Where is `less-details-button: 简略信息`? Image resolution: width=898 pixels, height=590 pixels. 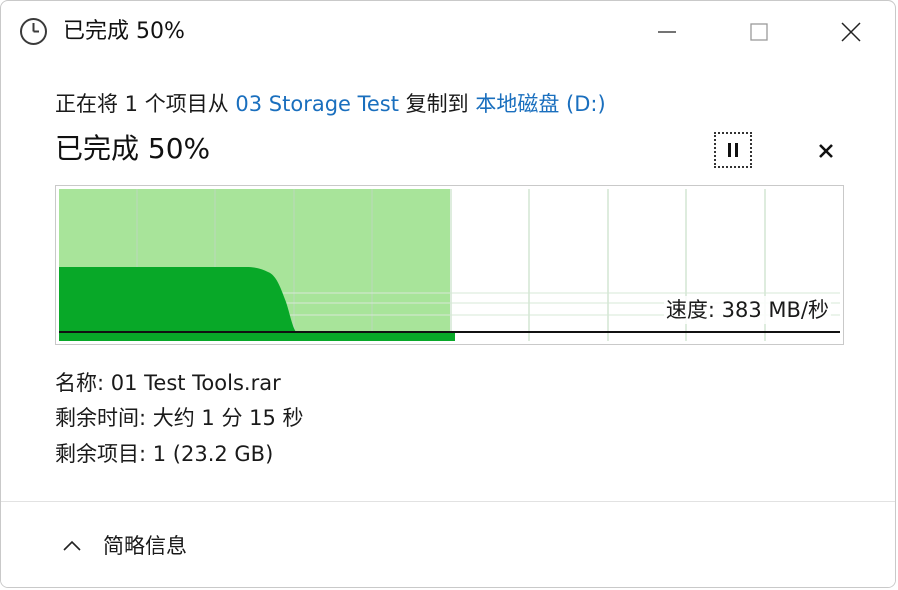
less-details-button: 简略信息 is located at coordinates (124, 546).